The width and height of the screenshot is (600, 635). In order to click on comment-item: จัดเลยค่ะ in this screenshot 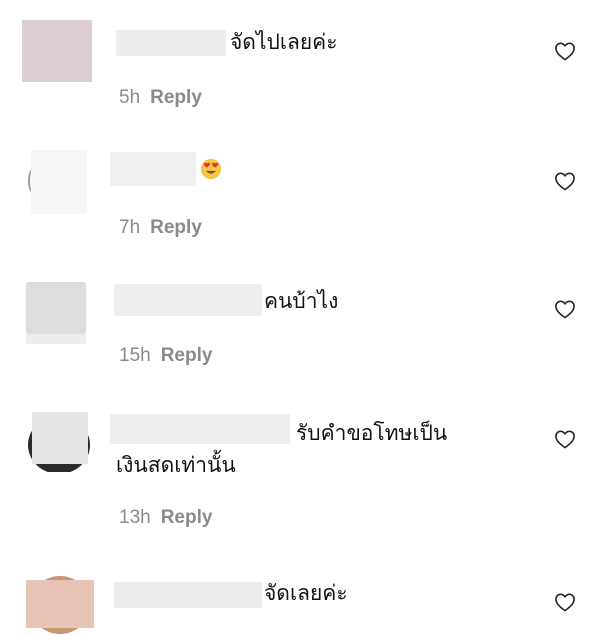, I will do `click(300, 597)`.